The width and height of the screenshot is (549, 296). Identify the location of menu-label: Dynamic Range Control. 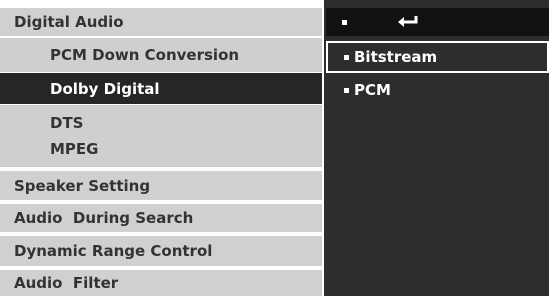
(113, 251).